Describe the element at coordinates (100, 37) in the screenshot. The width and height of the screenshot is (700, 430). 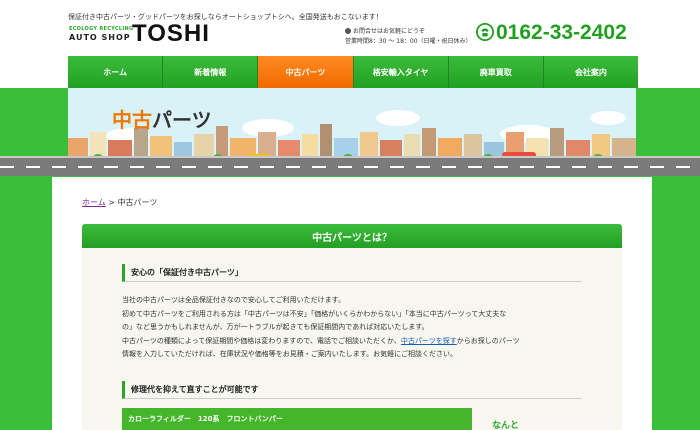
I see `logo-auto-shop-text: AUTO SHOP` at that location.